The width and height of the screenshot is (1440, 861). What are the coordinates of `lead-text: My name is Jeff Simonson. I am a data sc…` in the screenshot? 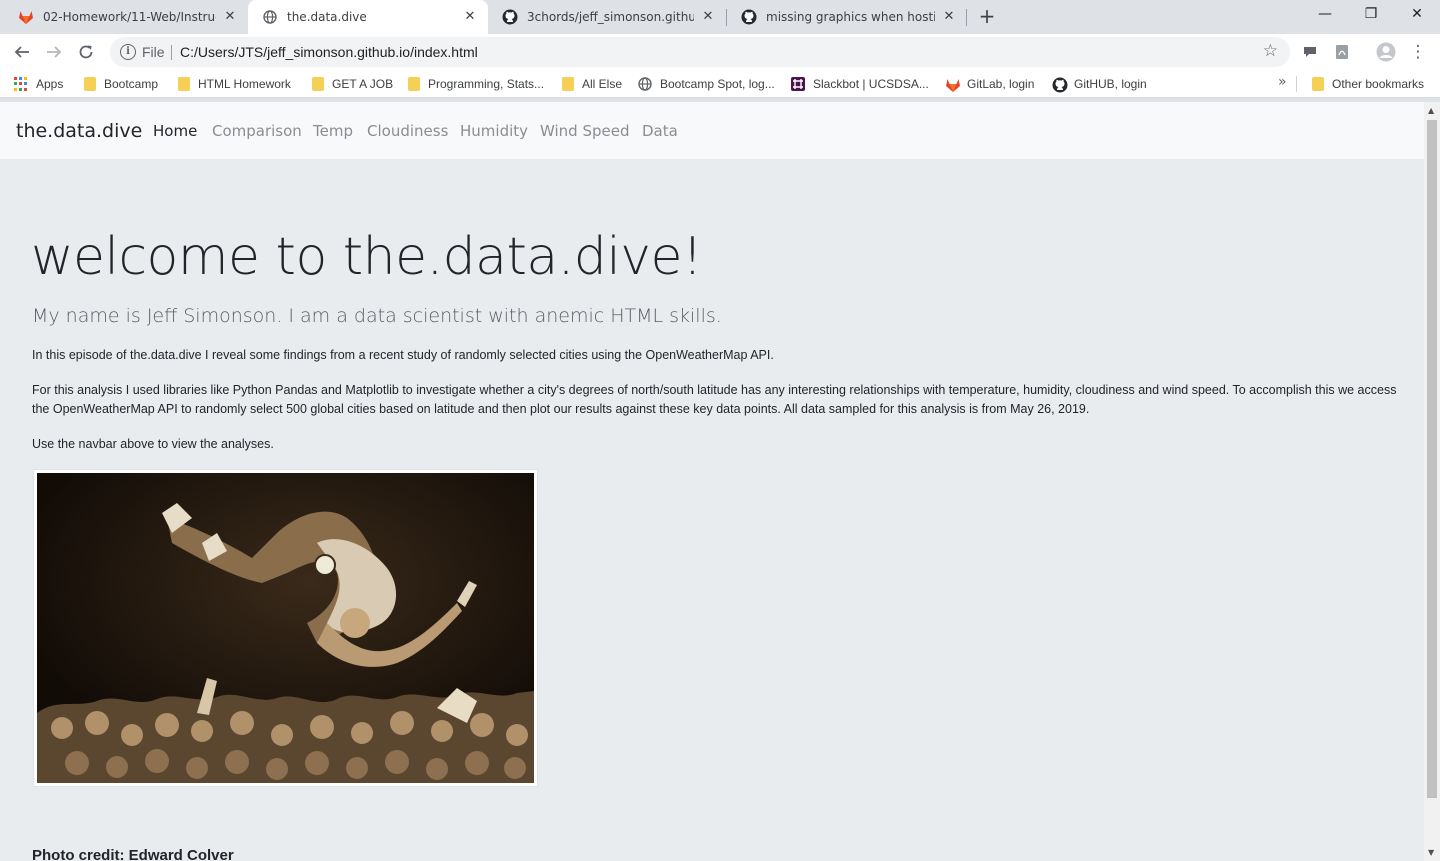 It's located at (377, 316).